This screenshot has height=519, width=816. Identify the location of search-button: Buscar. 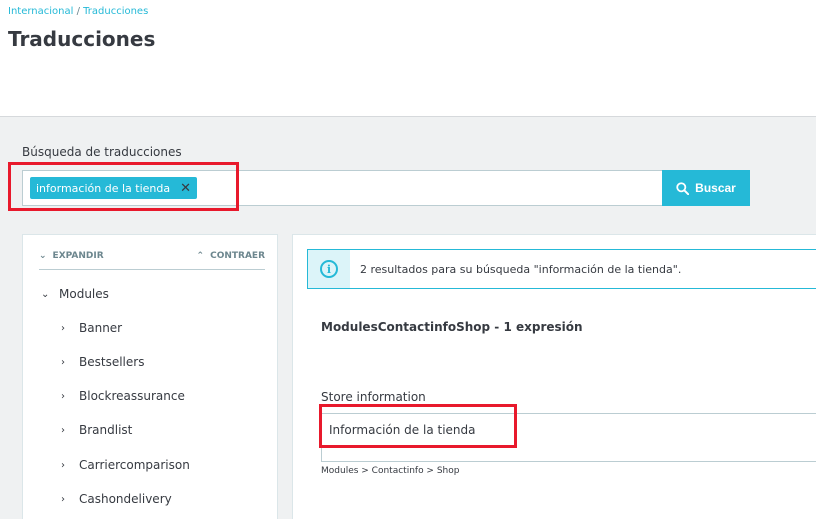
(706, 188).